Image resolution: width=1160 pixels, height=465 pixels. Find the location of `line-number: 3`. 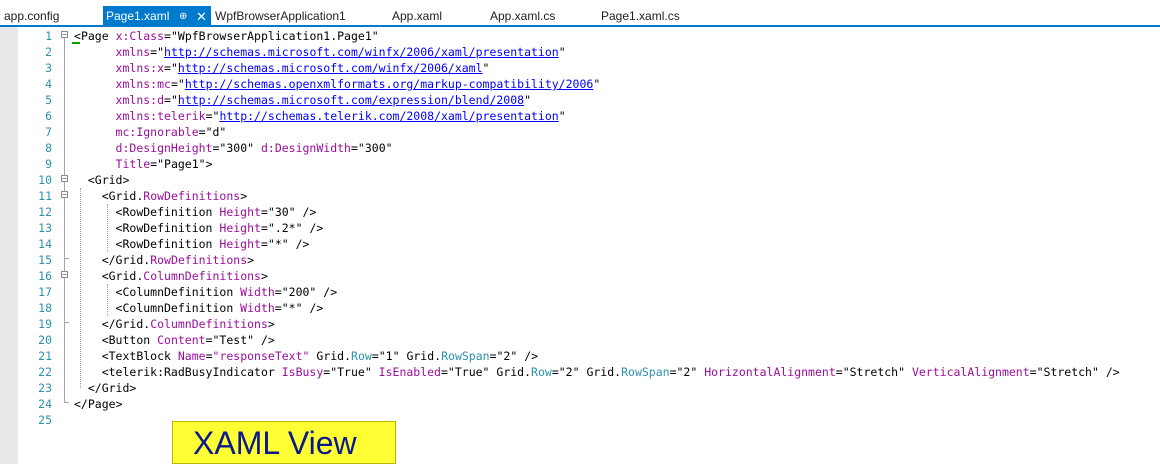

line-number: 3 is located at coordinates (48, 68).